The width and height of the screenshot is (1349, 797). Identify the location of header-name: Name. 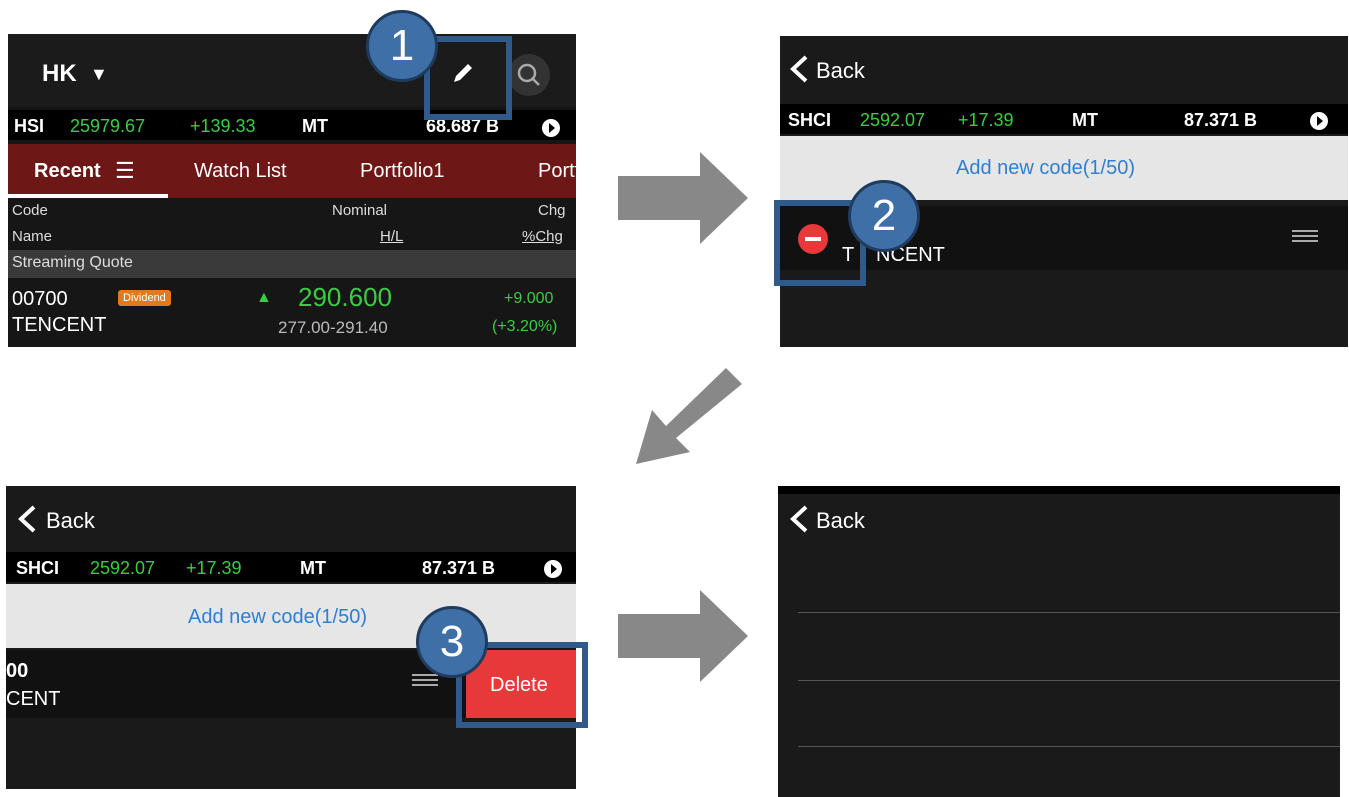
(32, 236).